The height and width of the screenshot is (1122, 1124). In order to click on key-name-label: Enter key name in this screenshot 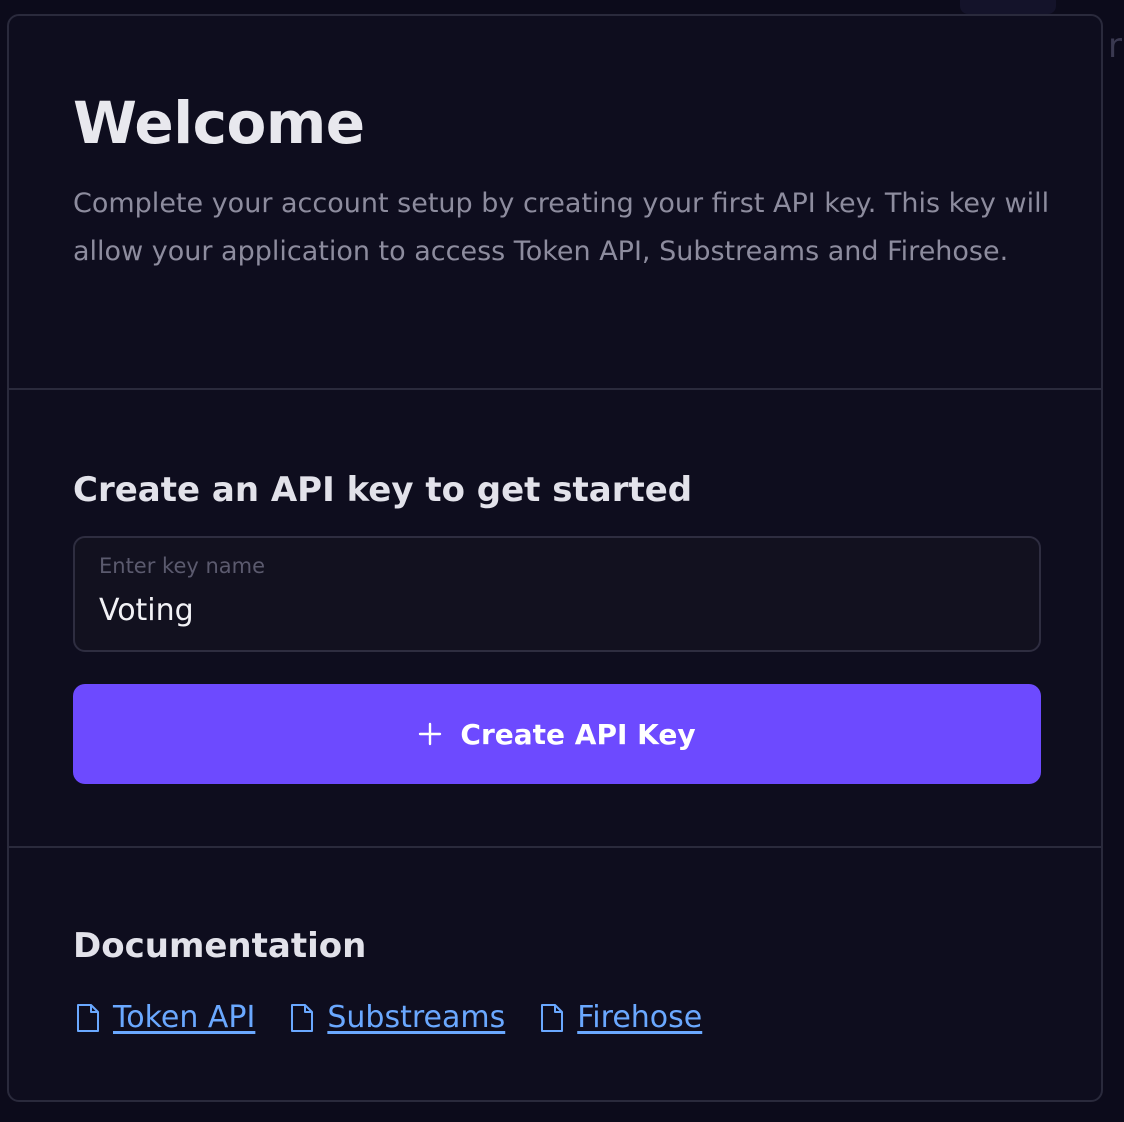, I will do `click(182, 566)`.